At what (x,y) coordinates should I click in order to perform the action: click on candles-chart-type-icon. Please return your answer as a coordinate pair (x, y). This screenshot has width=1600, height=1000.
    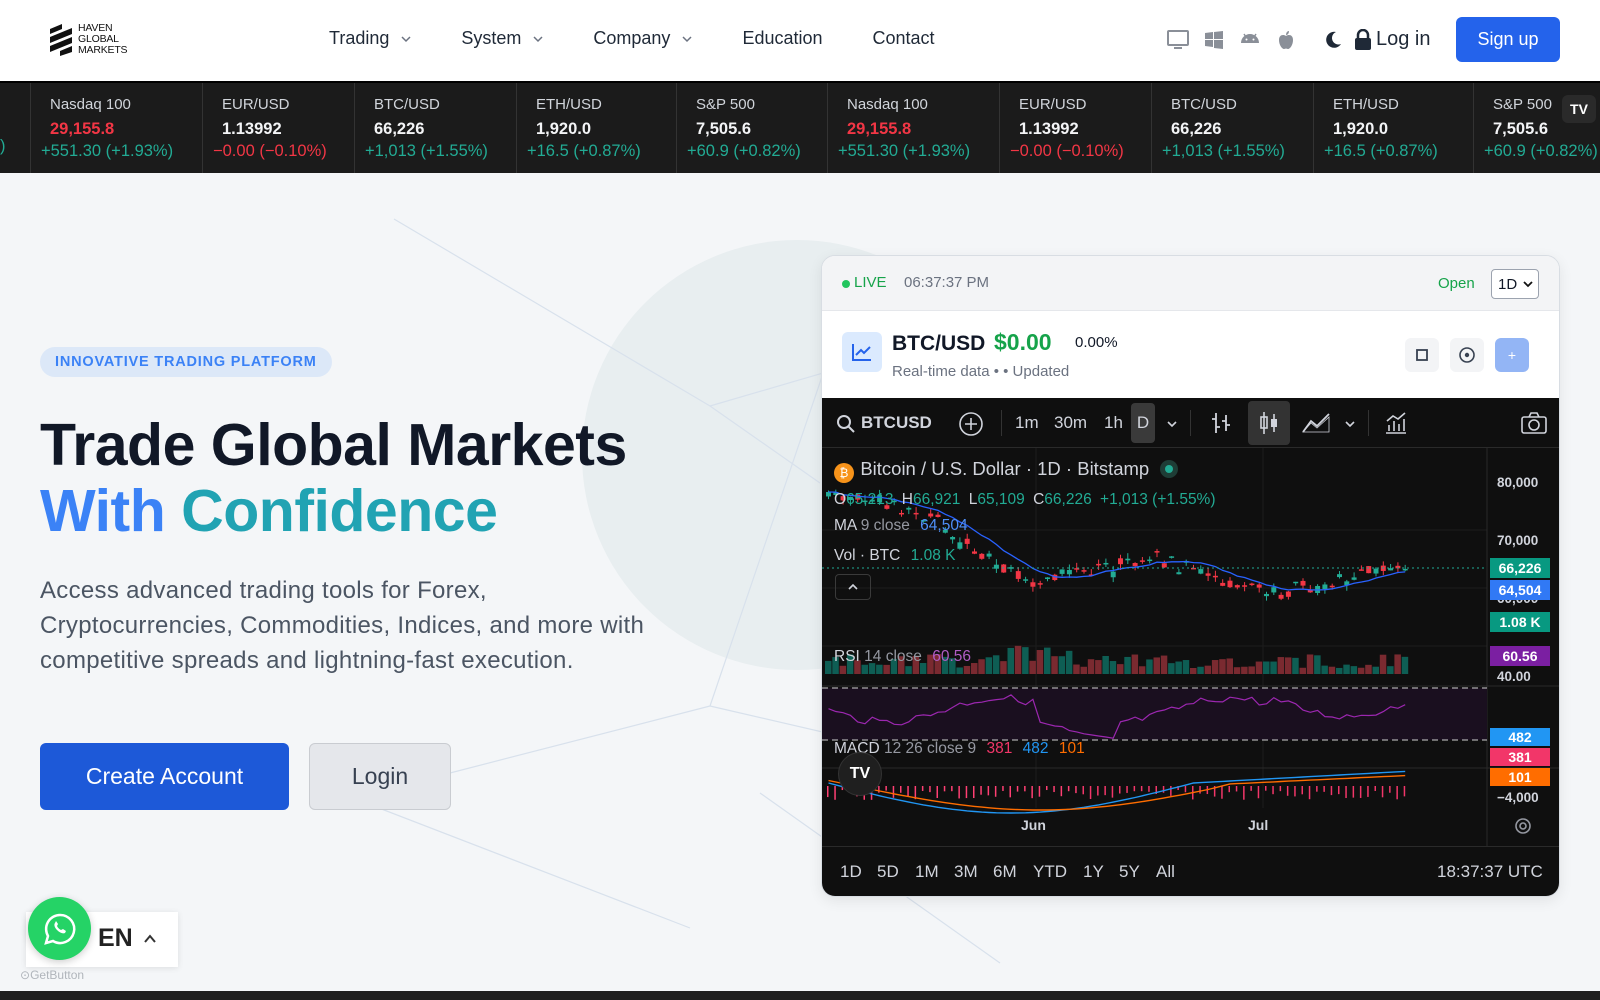
    Looking at the image, I should click on (1269, 423).